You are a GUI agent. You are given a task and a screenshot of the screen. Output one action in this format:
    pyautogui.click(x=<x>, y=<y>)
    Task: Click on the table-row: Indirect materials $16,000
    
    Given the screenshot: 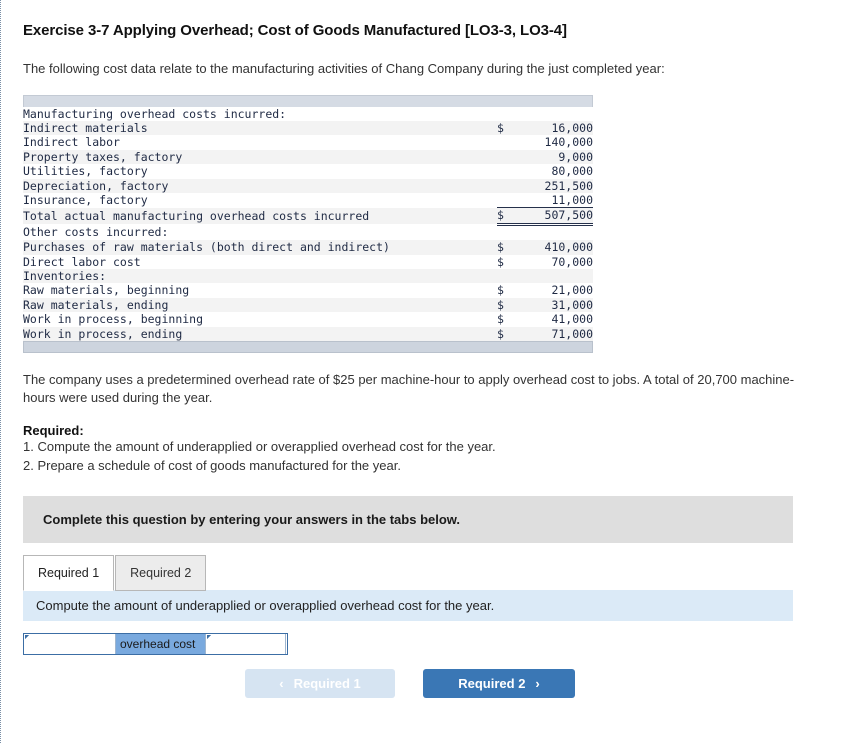 What is the action you would take?
    pyautogui.click(x=308, y=128)
    